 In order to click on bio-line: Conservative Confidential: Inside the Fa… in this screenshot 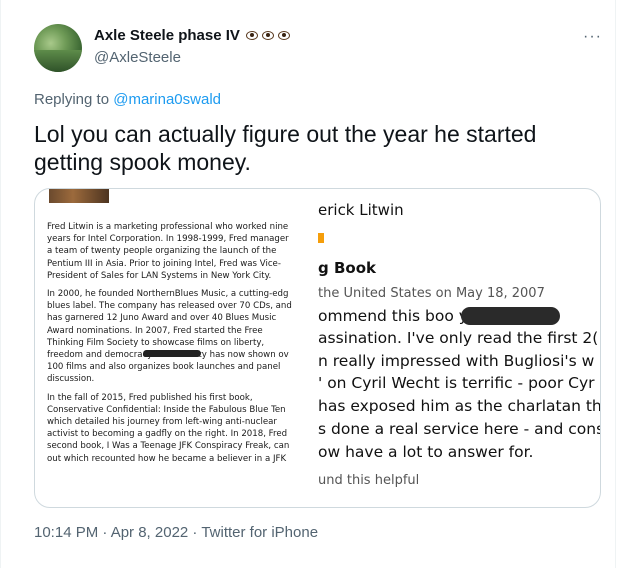, I will do `click(166, 409)`.